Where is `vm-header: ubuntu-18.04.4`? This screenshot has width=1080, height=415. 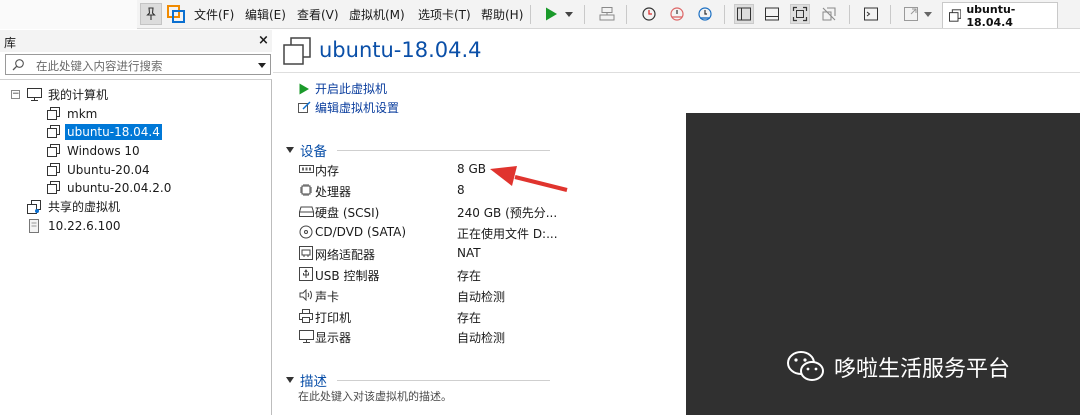
vm-header: ubuntu-18.04.4 is located at coordinates (676, 51).